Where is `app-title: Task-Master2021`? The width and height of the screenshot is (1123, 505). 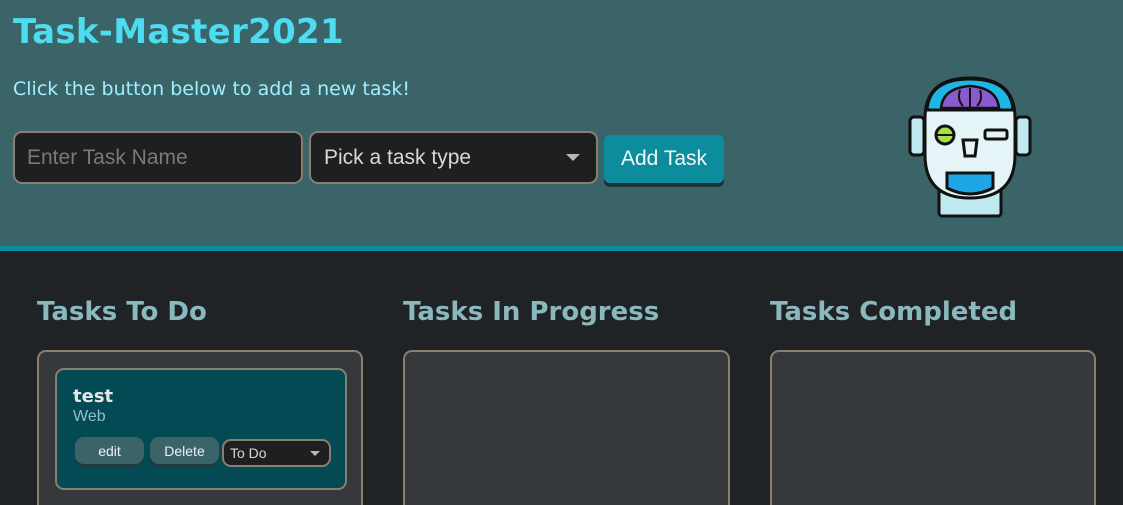
app-title: Task-Master2021 is located at coordinates (178, 32).